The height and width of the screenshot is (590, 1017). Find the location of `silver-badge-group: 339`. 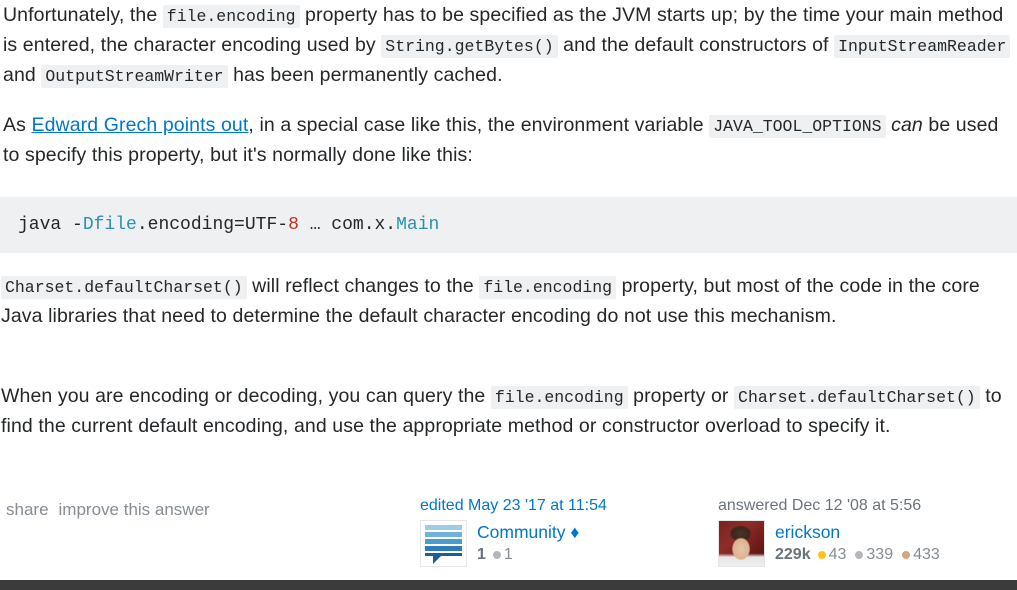

silver-badge-group: 339 is located at coordinates (874, 555).